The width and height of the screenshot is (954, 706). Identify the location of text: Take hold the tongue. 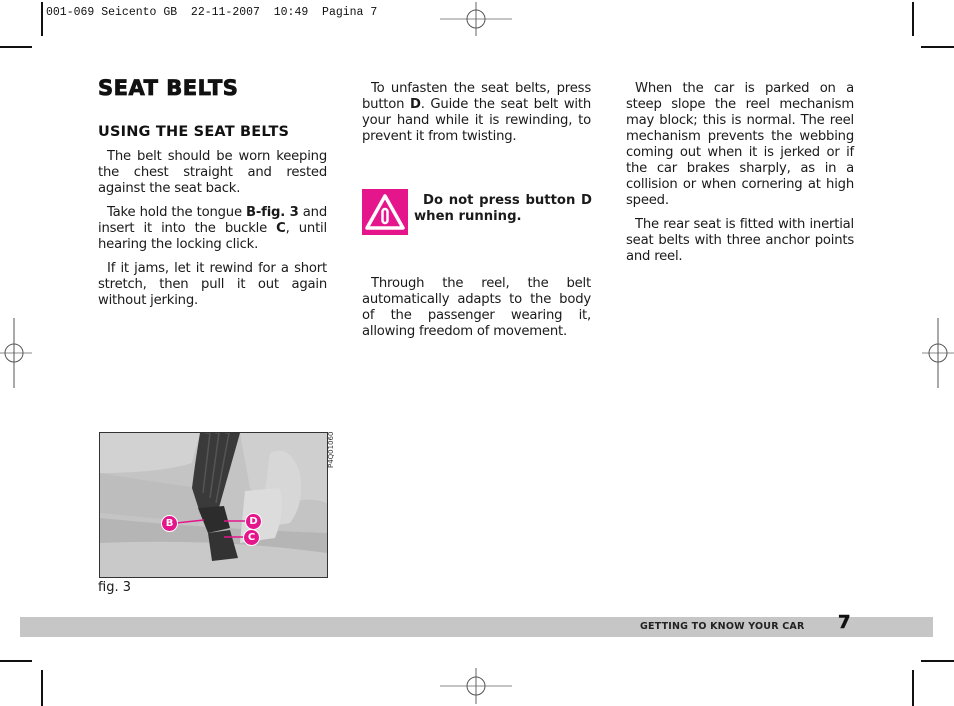
(177, 212).